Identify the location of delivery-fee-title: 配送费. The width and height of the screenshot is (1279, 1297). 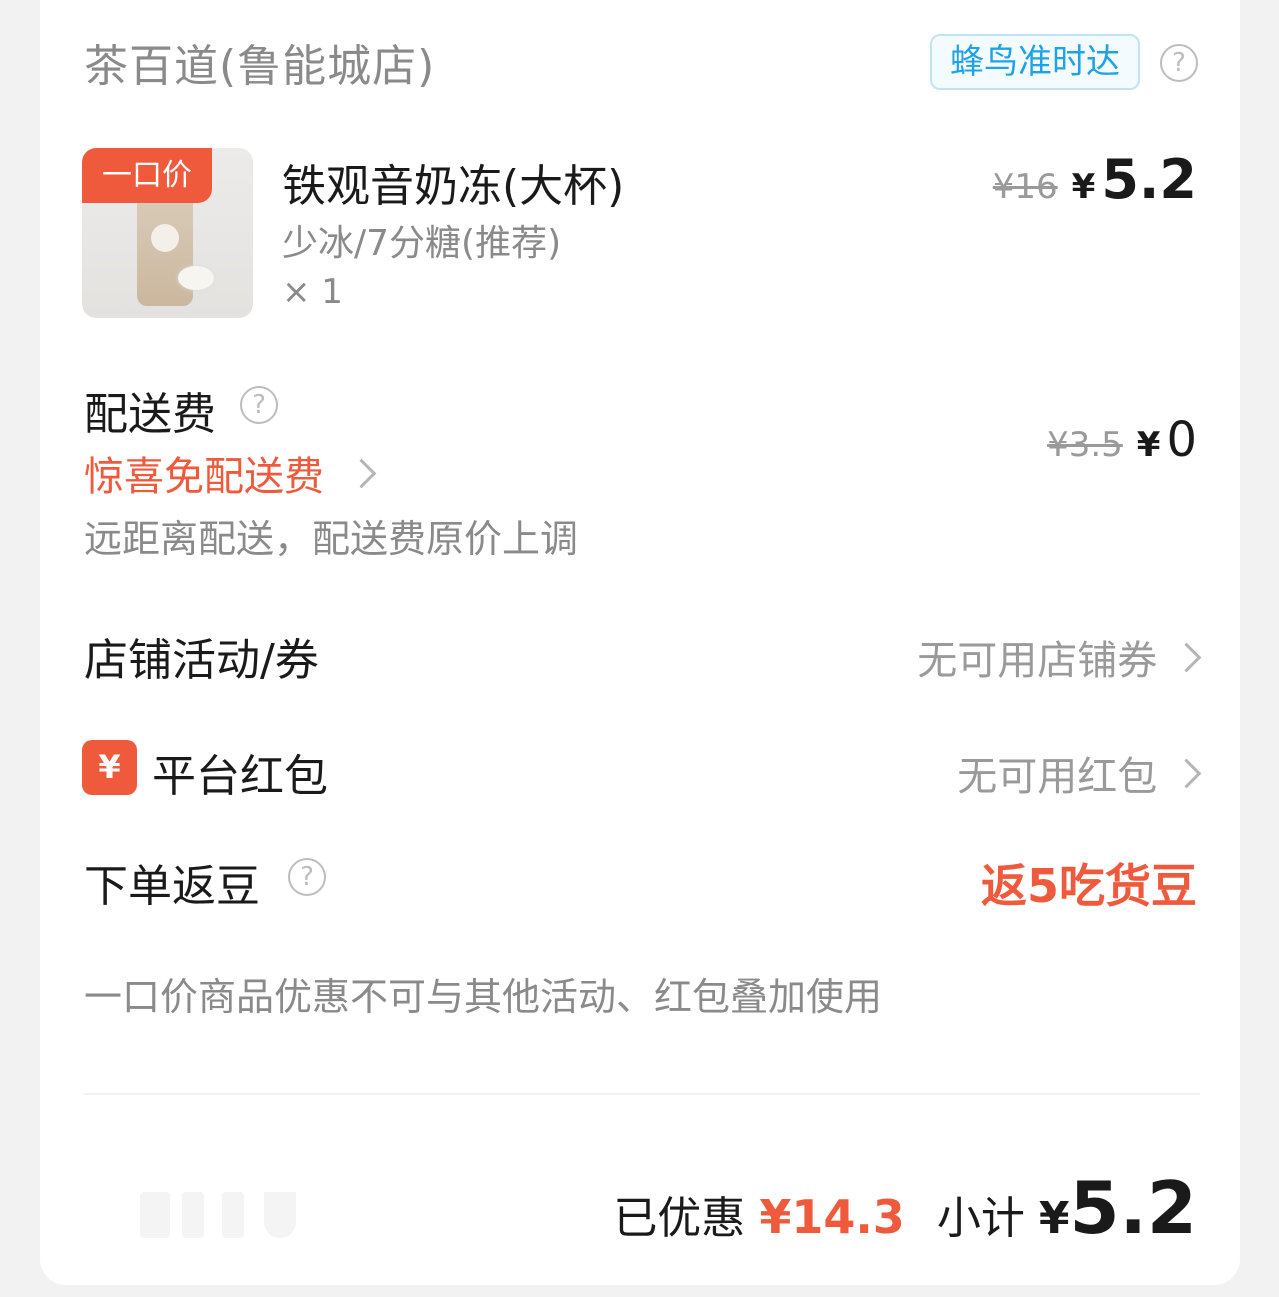
(150, 414).